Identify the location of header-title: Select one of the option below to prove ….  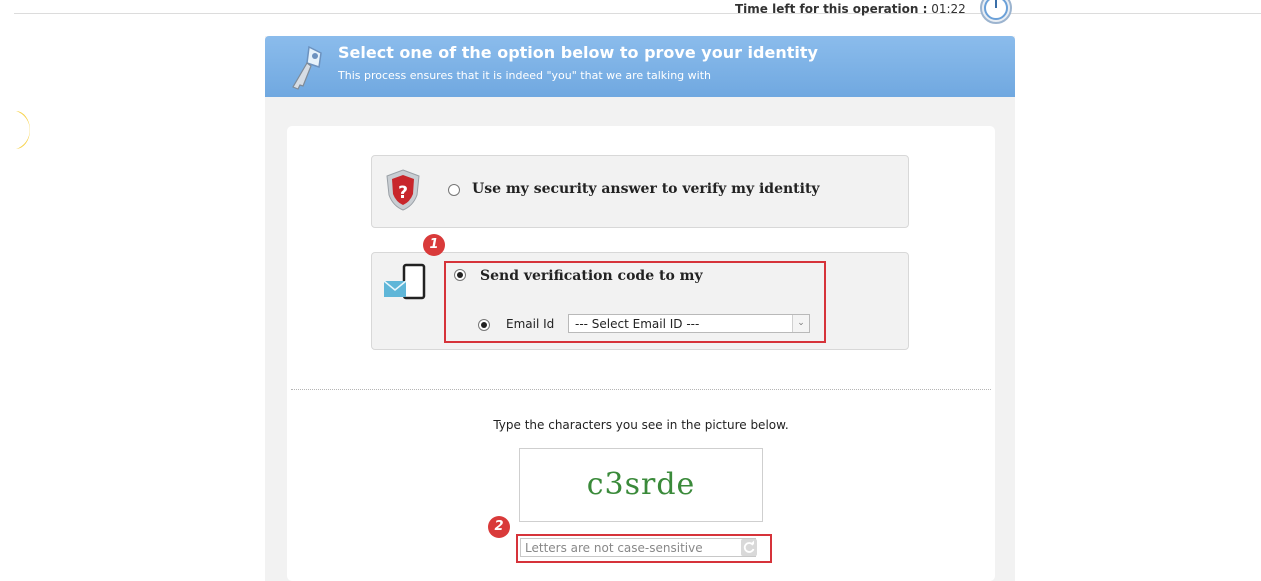
(578, 52).